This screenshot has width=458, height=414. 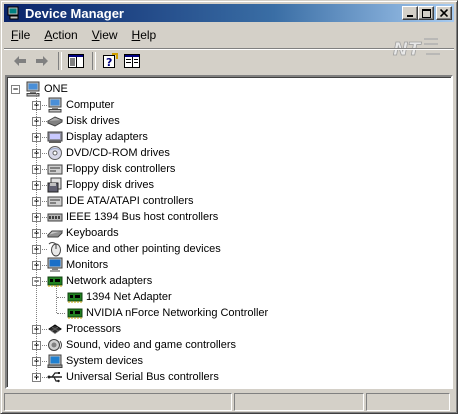 I want to click on monitor-icon, so click(x=55, y=264).